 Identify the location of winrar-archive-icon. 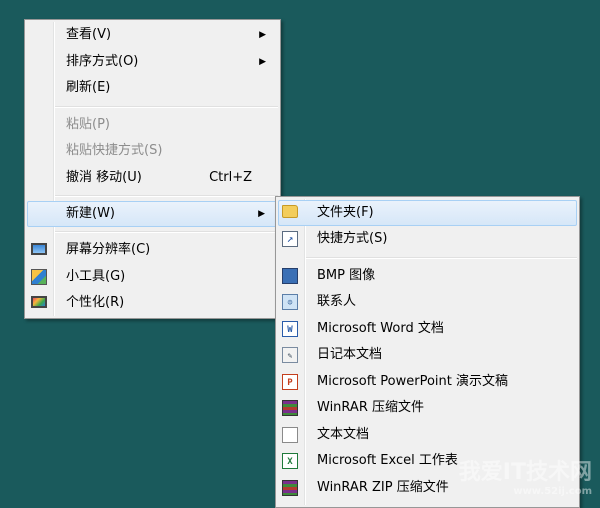
(290, 408).